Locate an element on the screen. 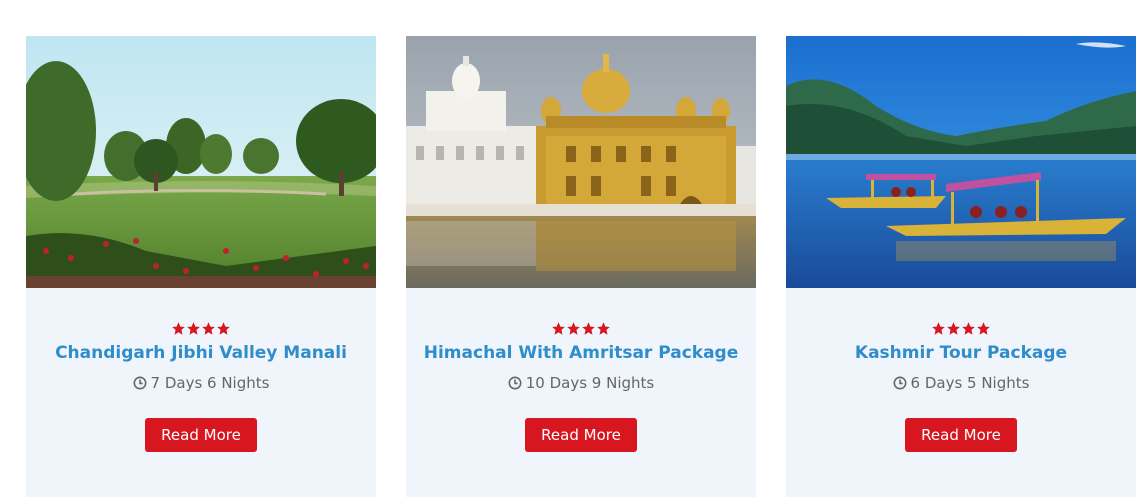 The image size is (1145, 497). package-title: Himachal With Amritsar Package is located at coordinates (581, 353).